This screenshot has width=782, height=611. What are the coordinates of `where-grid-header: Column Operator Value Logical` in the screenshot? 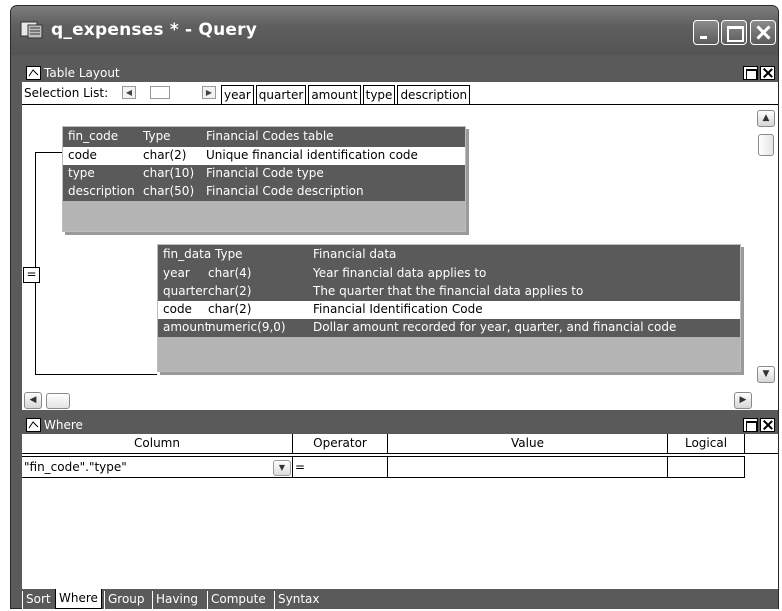 It's located at (400, 444).